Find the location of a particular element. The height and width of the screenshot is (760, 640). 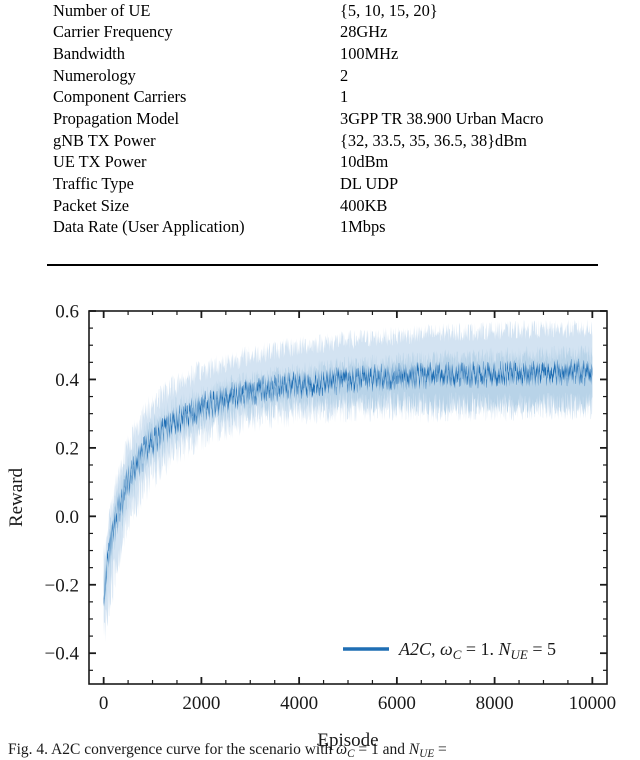

y-tick-label: 0.4 is located at coordinates (67, 380).